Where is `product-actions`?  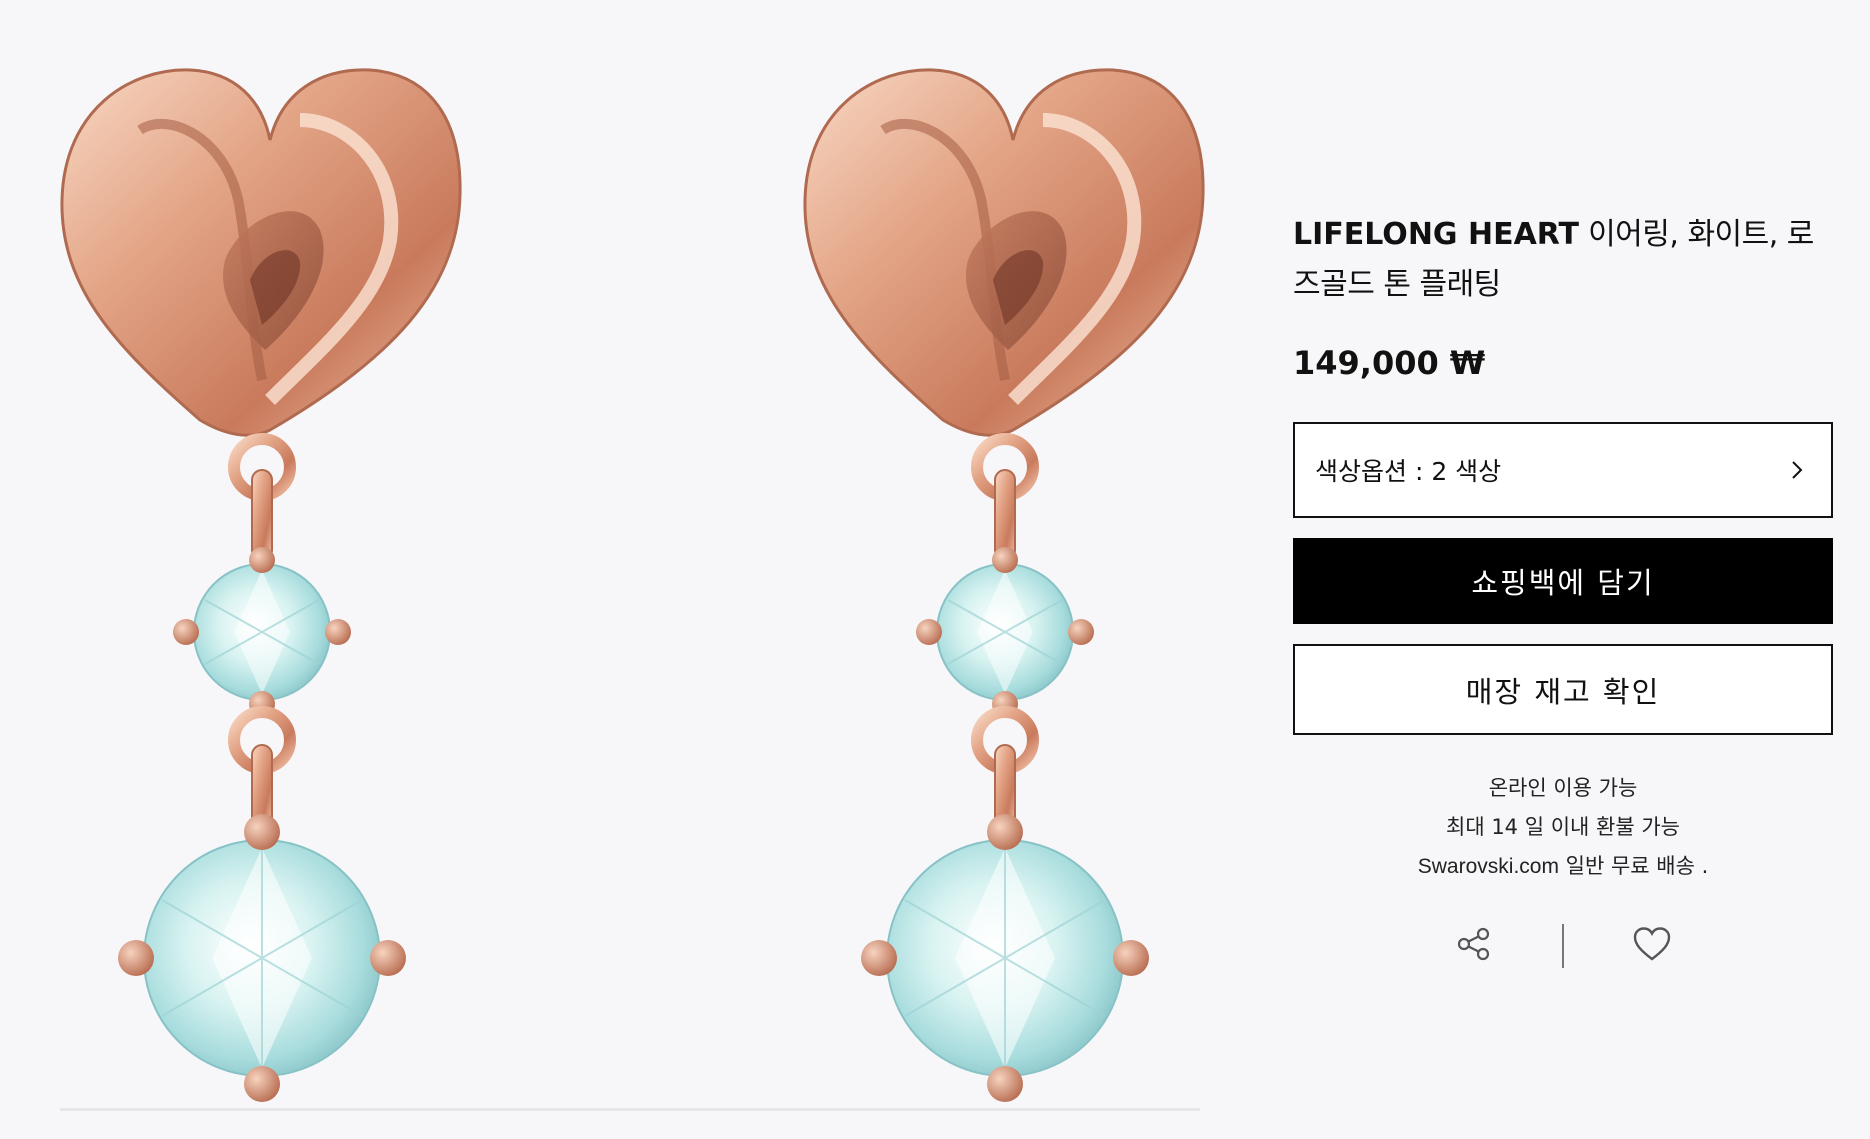
product-actions is located at coordinates (1563, 946).